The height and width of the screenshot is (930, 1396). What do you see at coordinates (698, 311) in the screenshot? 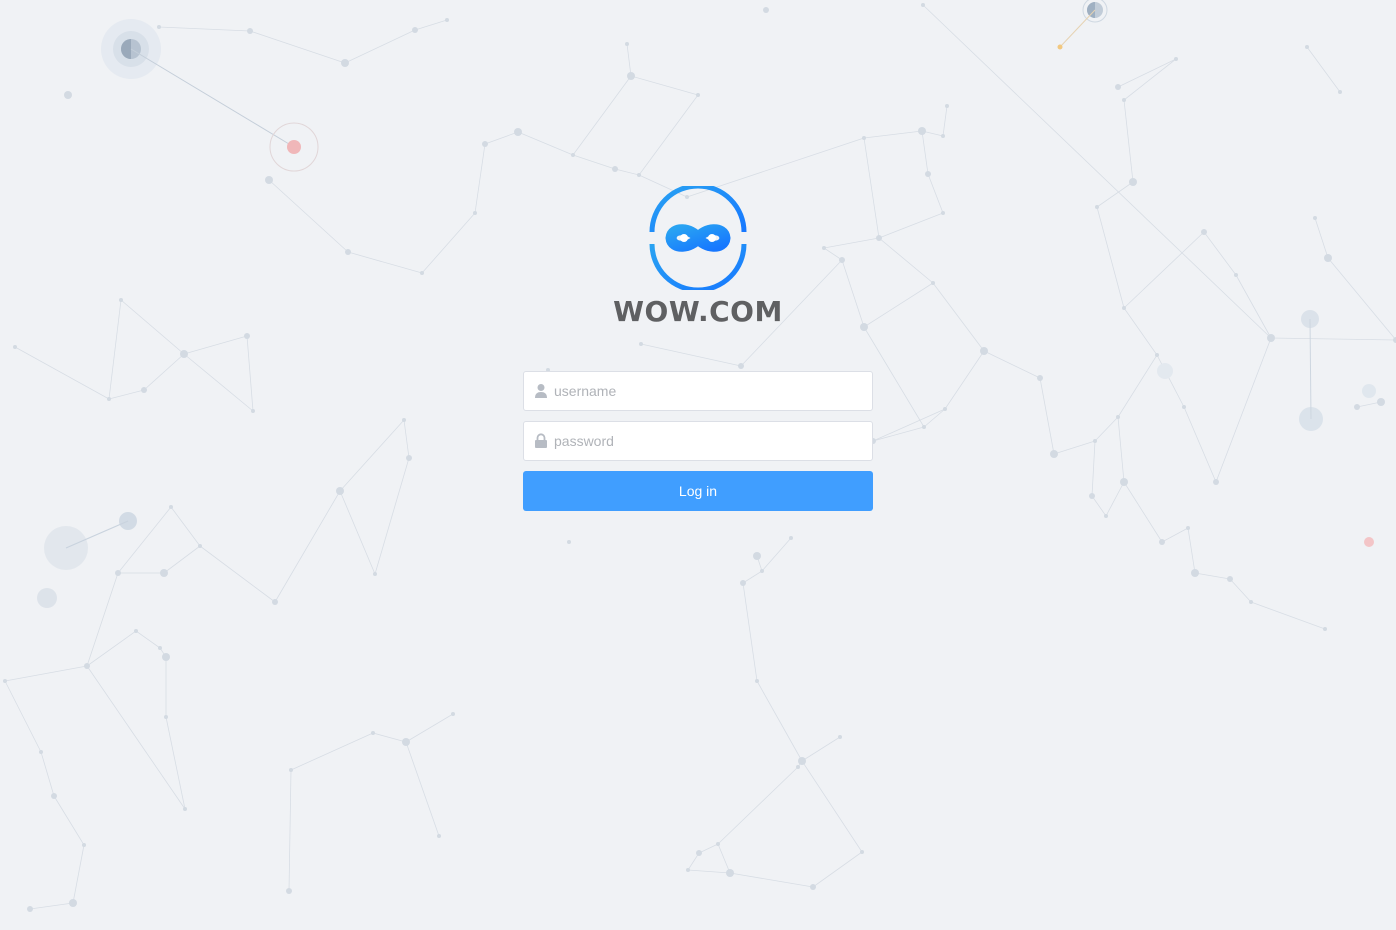
I see `brand-name: WOW.COM` at bounding box center [698, 311].